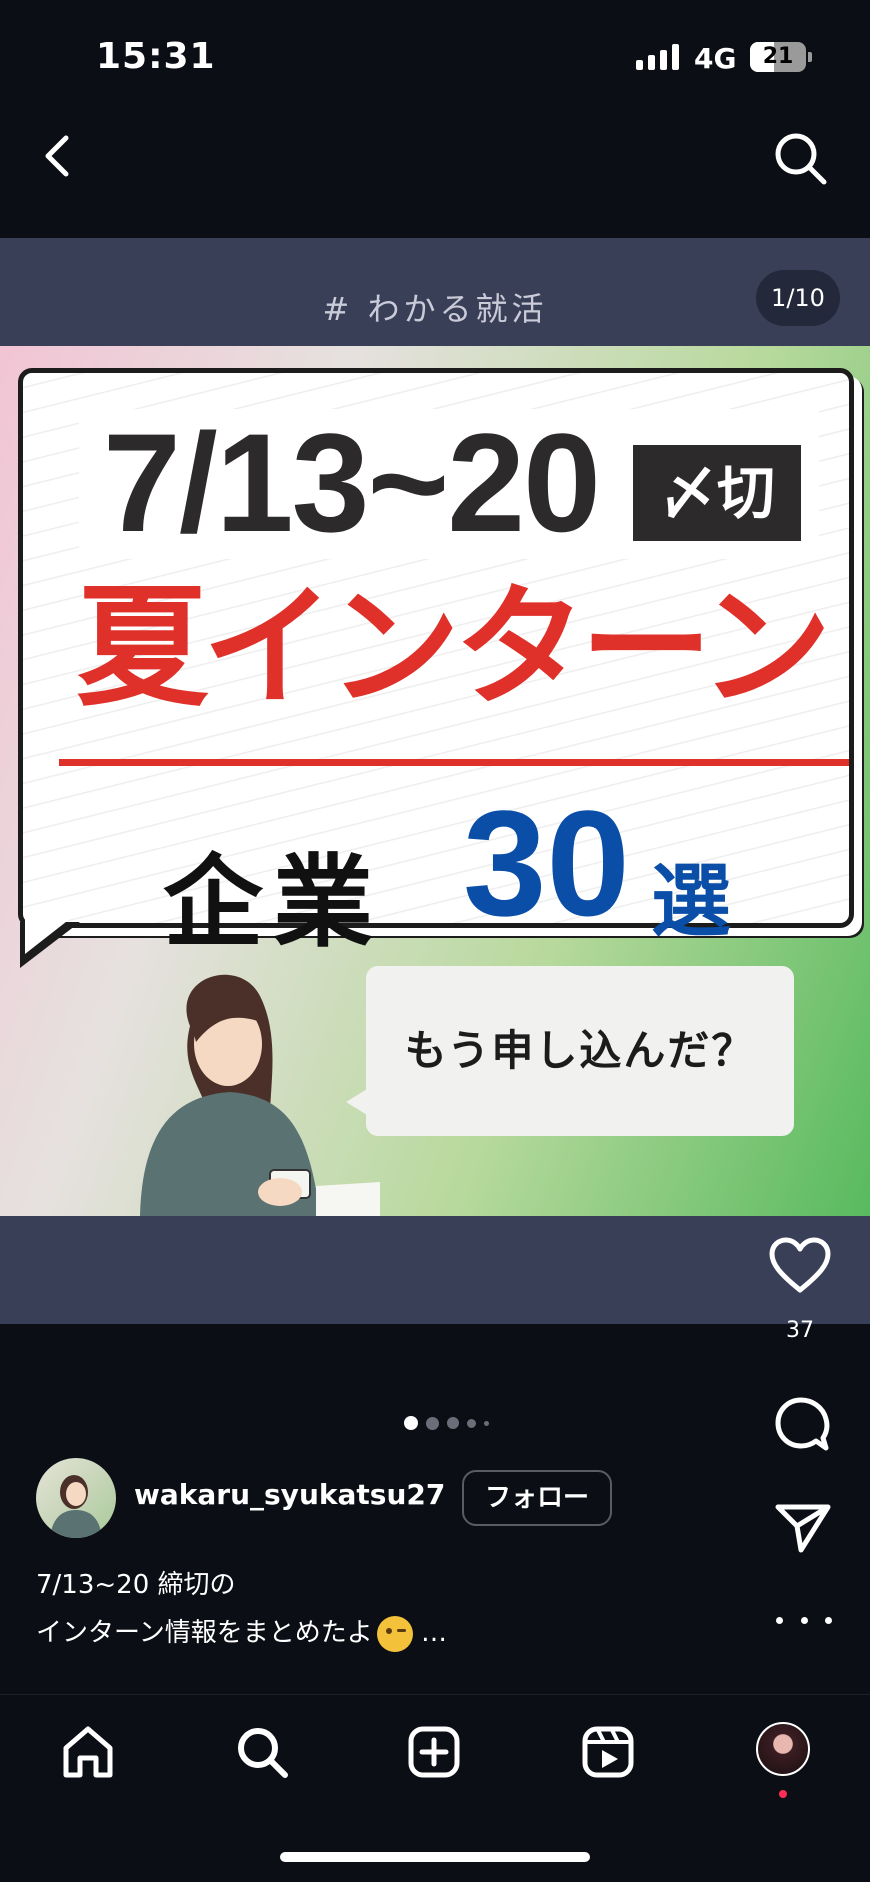 This screenshot has width=870, height=1882. I want to click on like-count: 37, so click(800, 1330).